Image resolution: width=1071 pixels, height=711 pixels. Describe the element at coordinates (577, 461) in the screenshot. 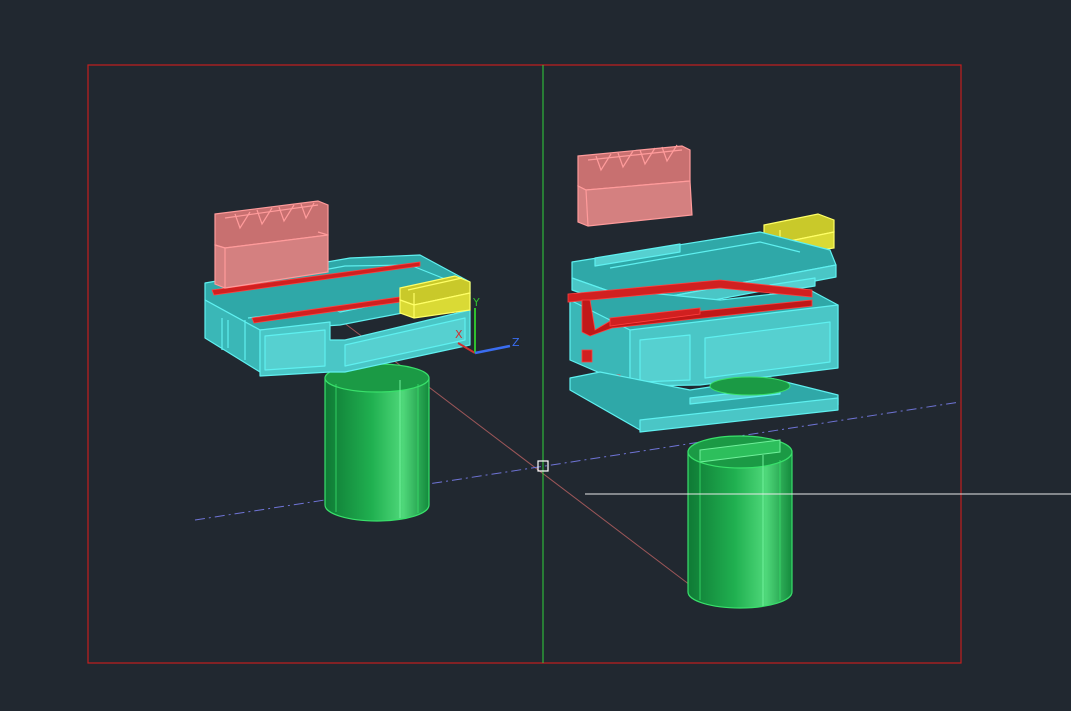

I see `world-y-axis-line` at that location.